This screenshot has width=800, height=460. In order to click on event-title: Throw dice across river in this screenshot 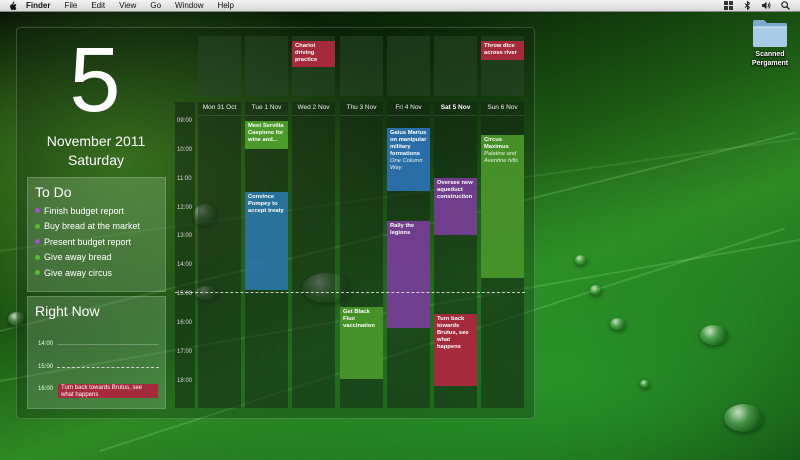, I will do `click(500, 49)`.